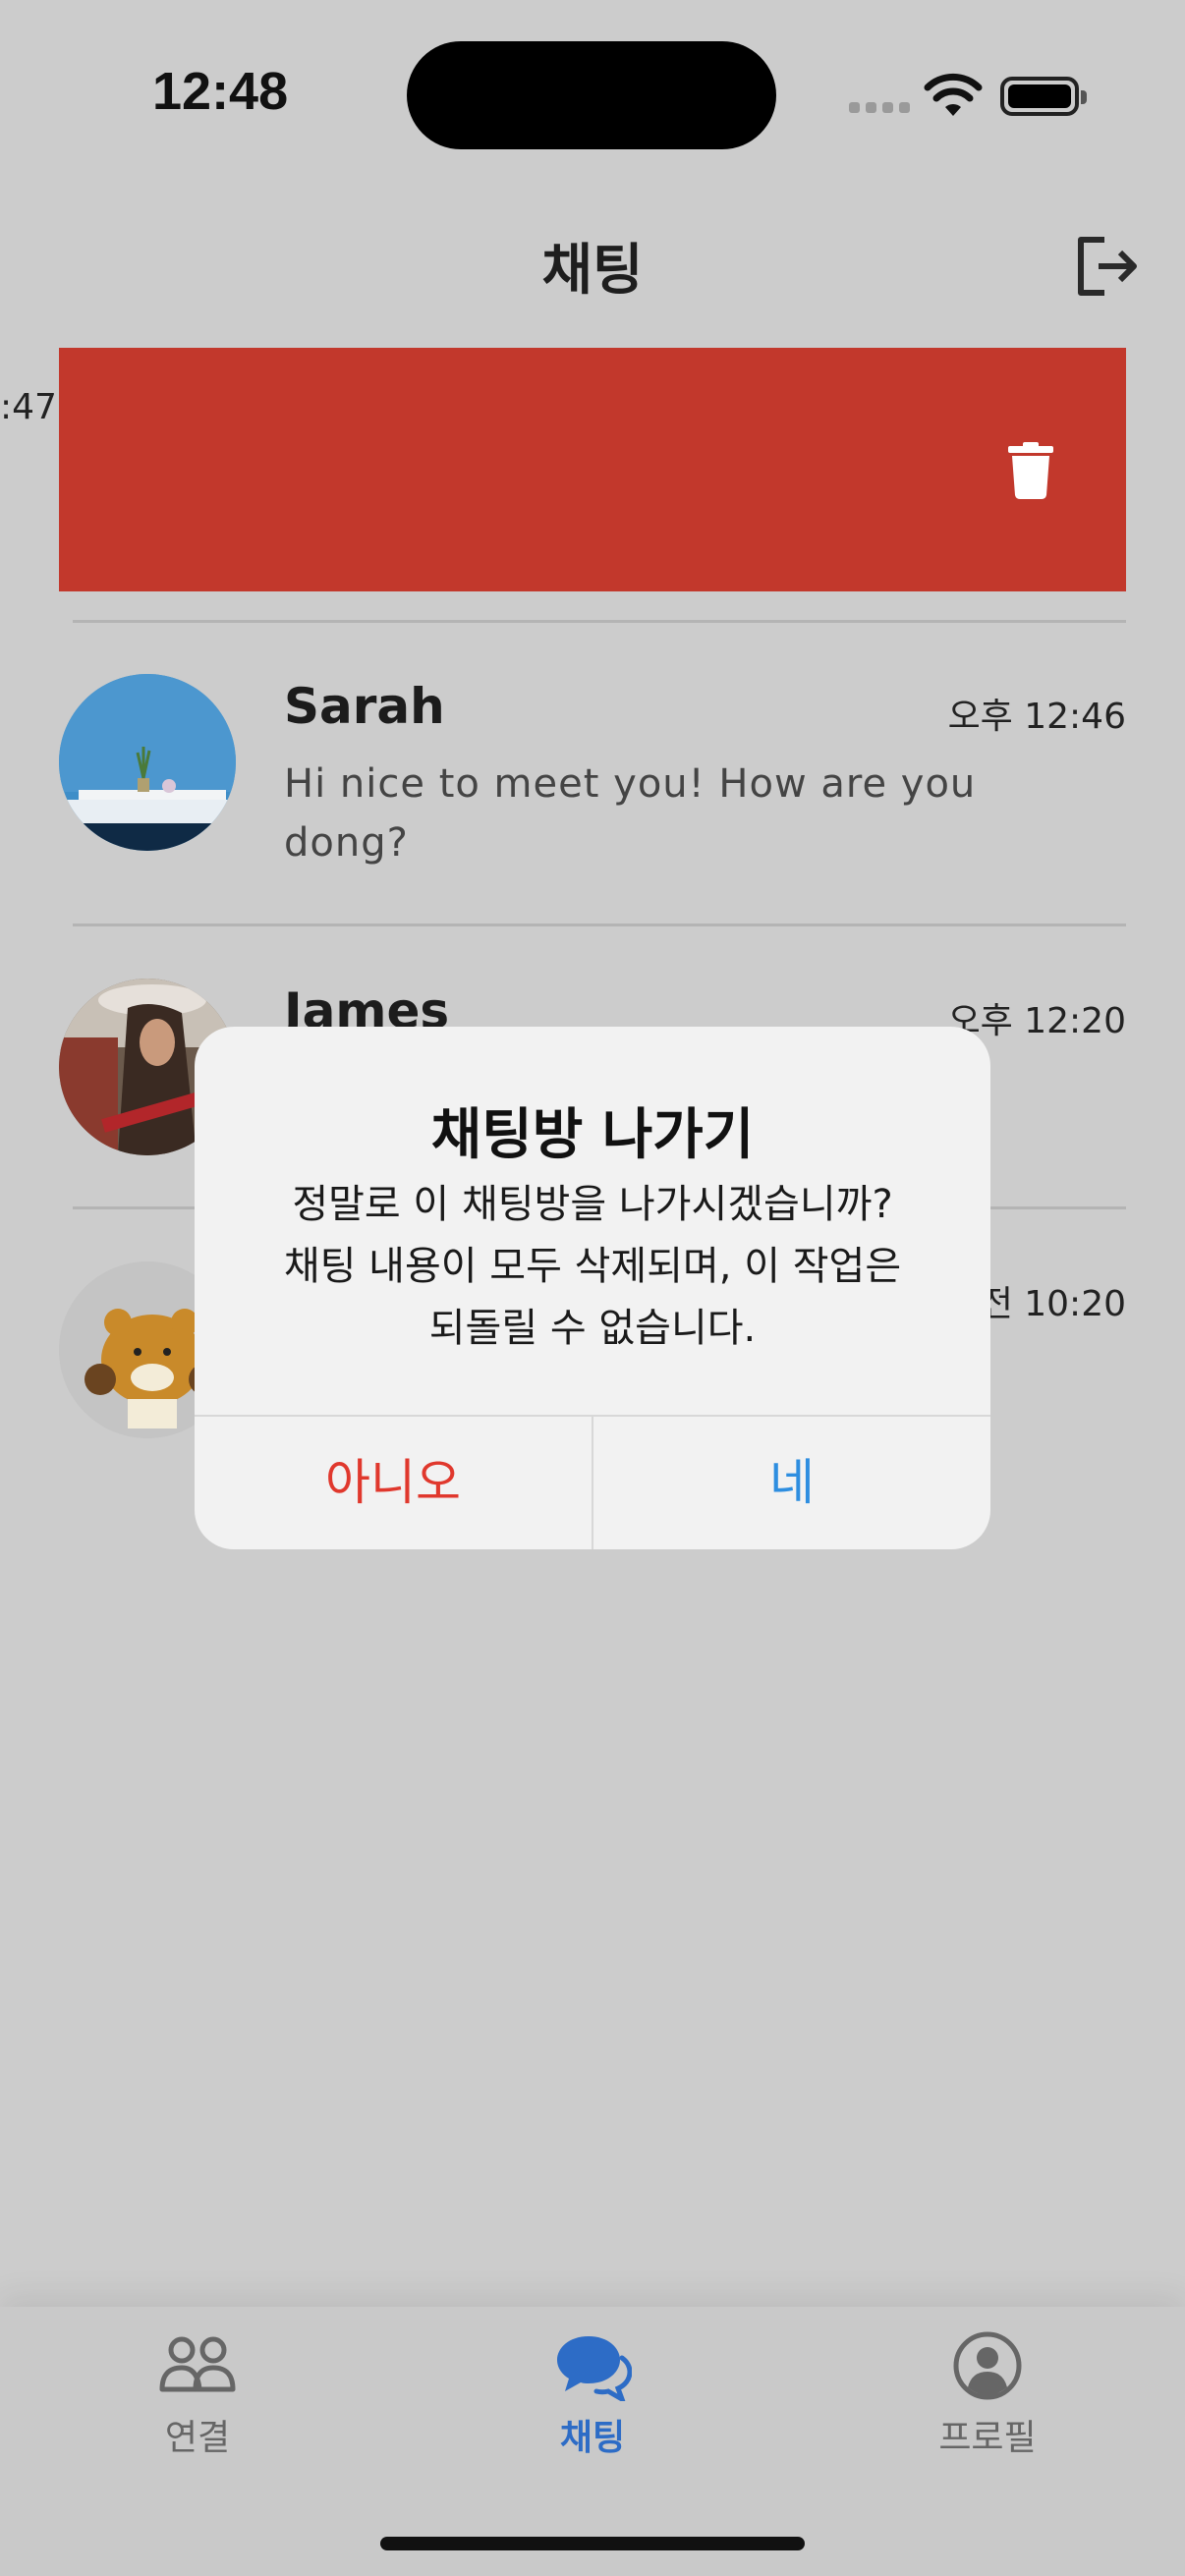 The image size is (1185, 2576). I want to click on yes-button: 네, so click(792, 1483).